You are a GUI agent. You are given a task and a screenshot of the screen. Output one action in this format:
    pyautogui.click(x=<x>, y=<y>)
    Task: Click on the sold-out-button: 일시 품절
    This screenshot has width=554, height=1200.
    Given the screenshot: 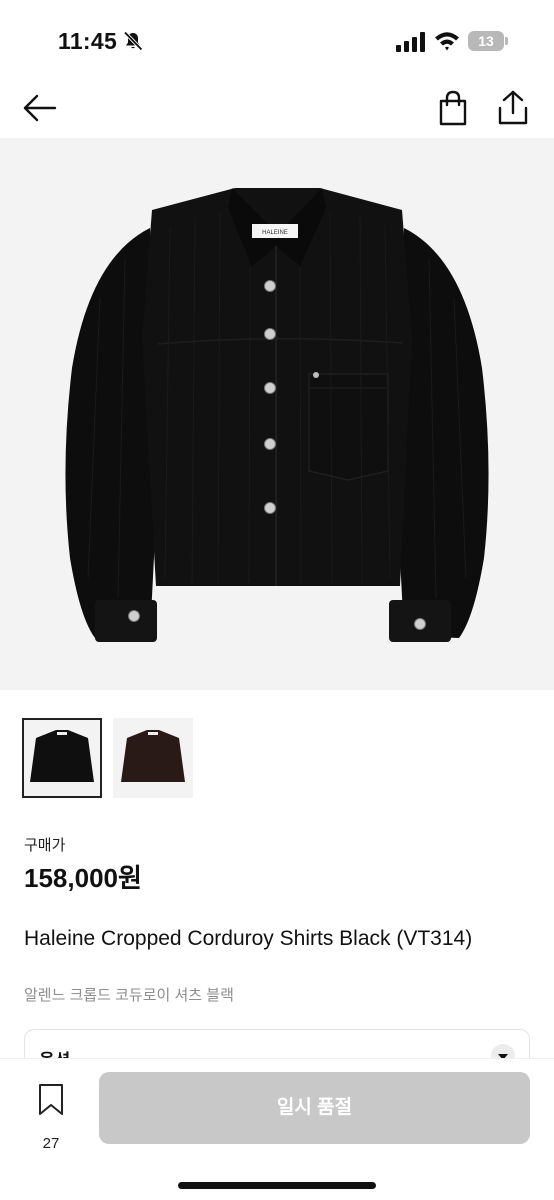 What is the action you would take?
    pyautogui.click(x=314, y=1108)
    